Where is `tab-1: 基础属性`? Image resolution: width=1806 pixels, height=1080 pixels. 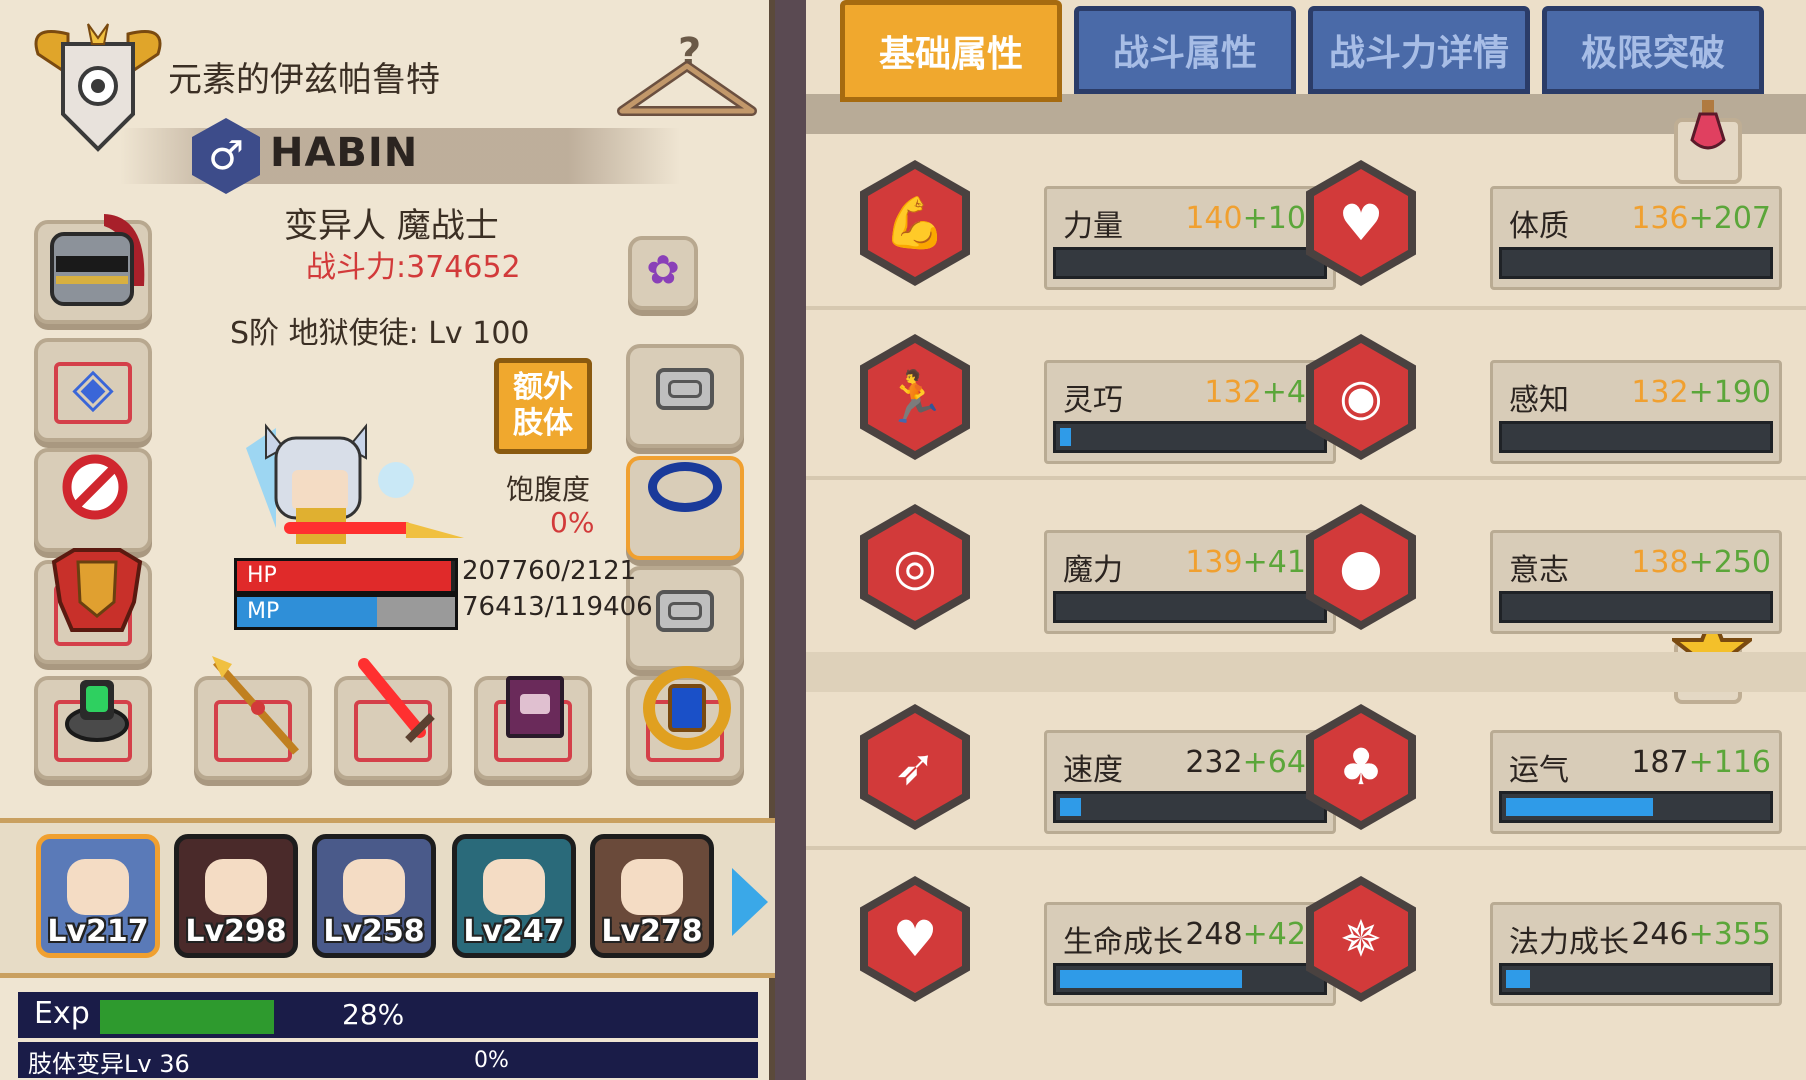 tab-1: 基础属性 is located at coordinates (951, 51).